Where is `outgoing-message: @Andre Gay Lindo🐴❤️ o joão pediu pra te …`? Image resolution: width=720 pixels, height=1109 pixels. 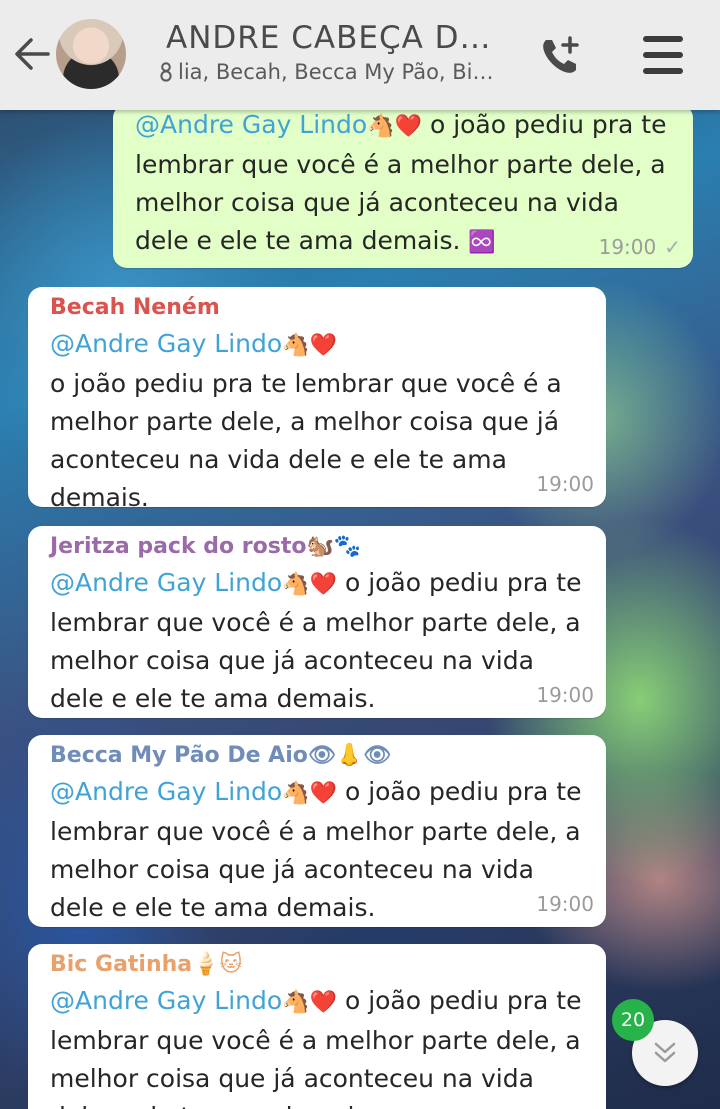 outgoing-message: @Andre Gay Lindo🐴❤️ o joão pediu pra te … is located at coordinates (403, 186).